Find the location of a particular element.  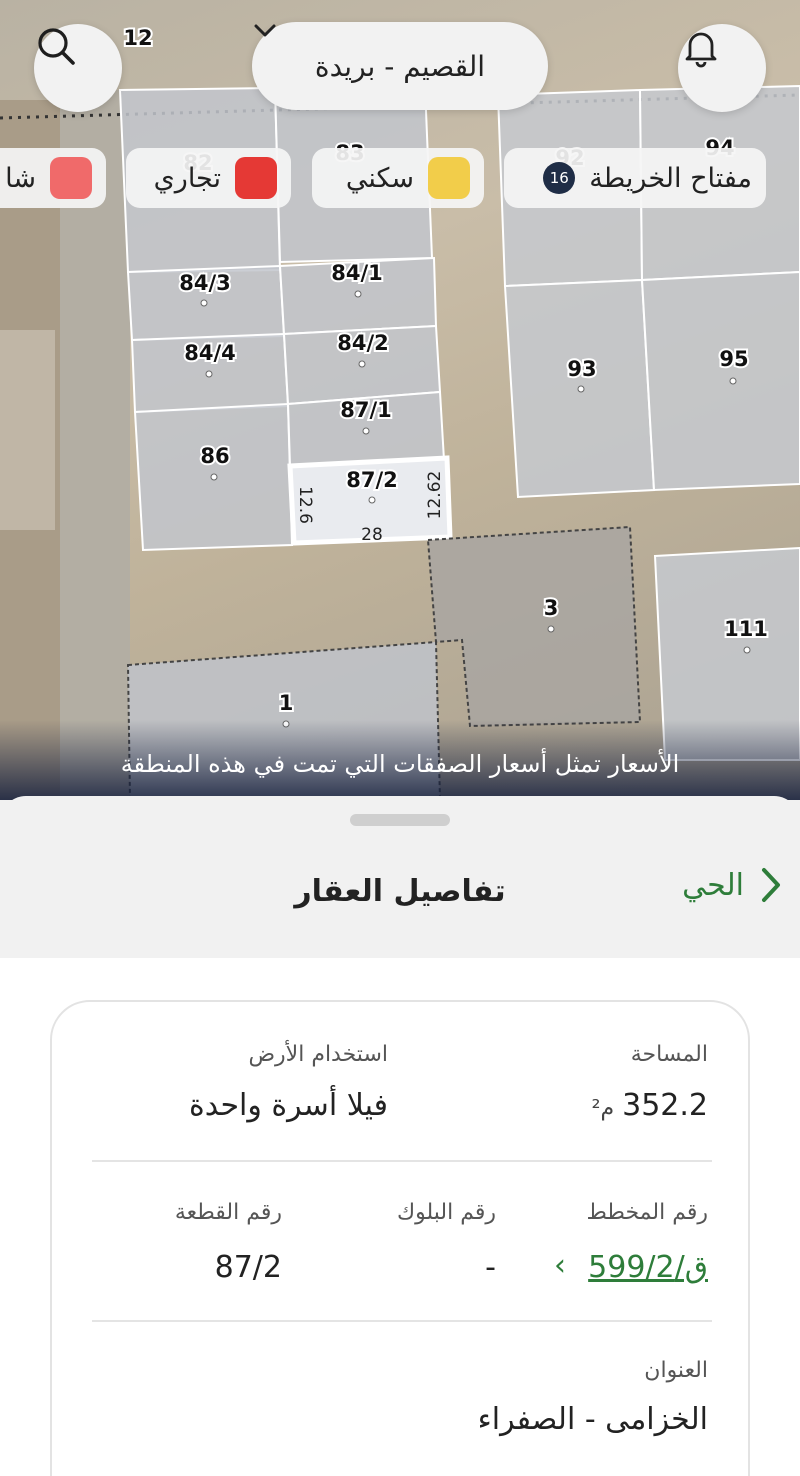

neighborhood-back-label: الحي is located at coordinates (713, 885).